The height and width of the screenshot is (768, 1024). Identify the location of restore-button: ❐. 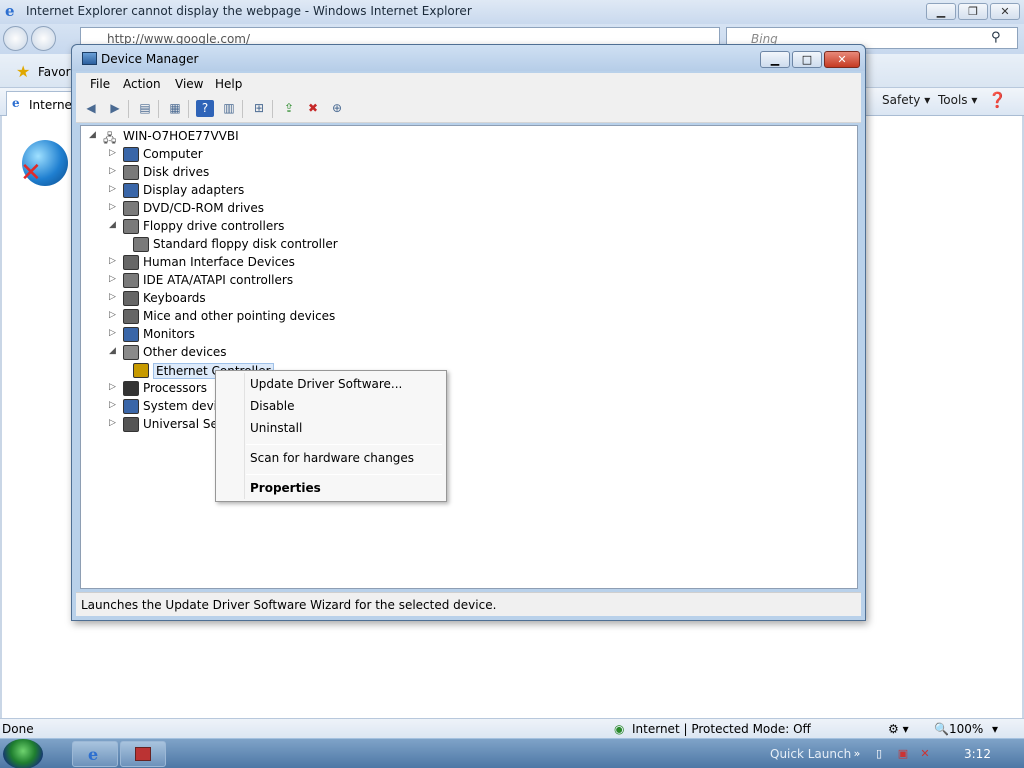
(973, 11).